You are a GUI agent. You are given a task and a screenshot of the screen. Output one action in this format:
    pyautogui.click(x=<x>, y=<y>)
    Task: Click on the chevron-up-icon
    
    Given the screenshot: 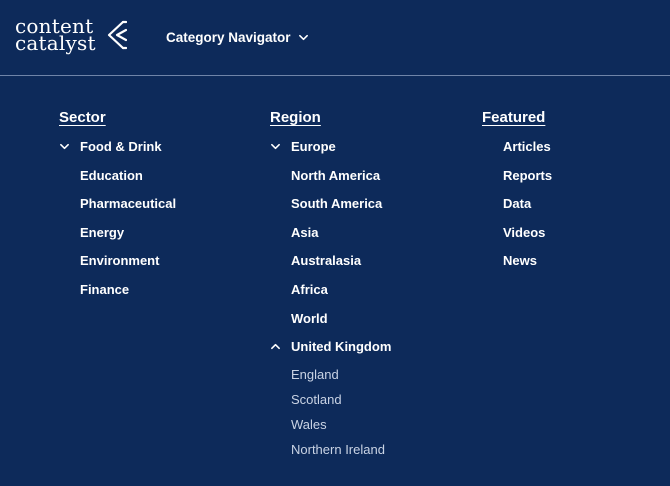 What is the action you would take?
    pyautogui.click(x=275, y=346)
    